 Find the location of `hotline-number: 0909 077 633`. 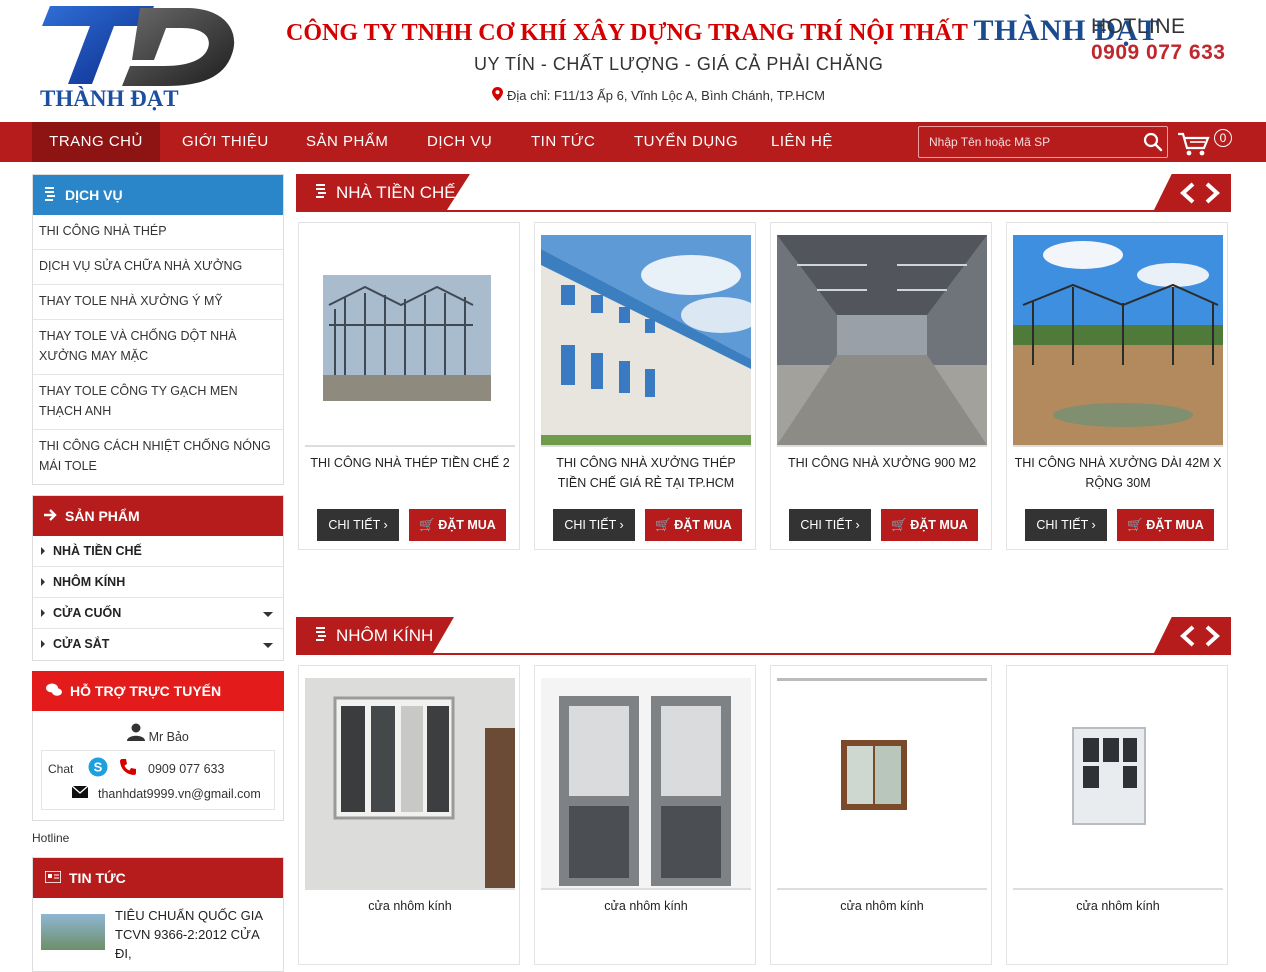

hotline-number: 0909 077 633 is located at coordinates (1158, 53).